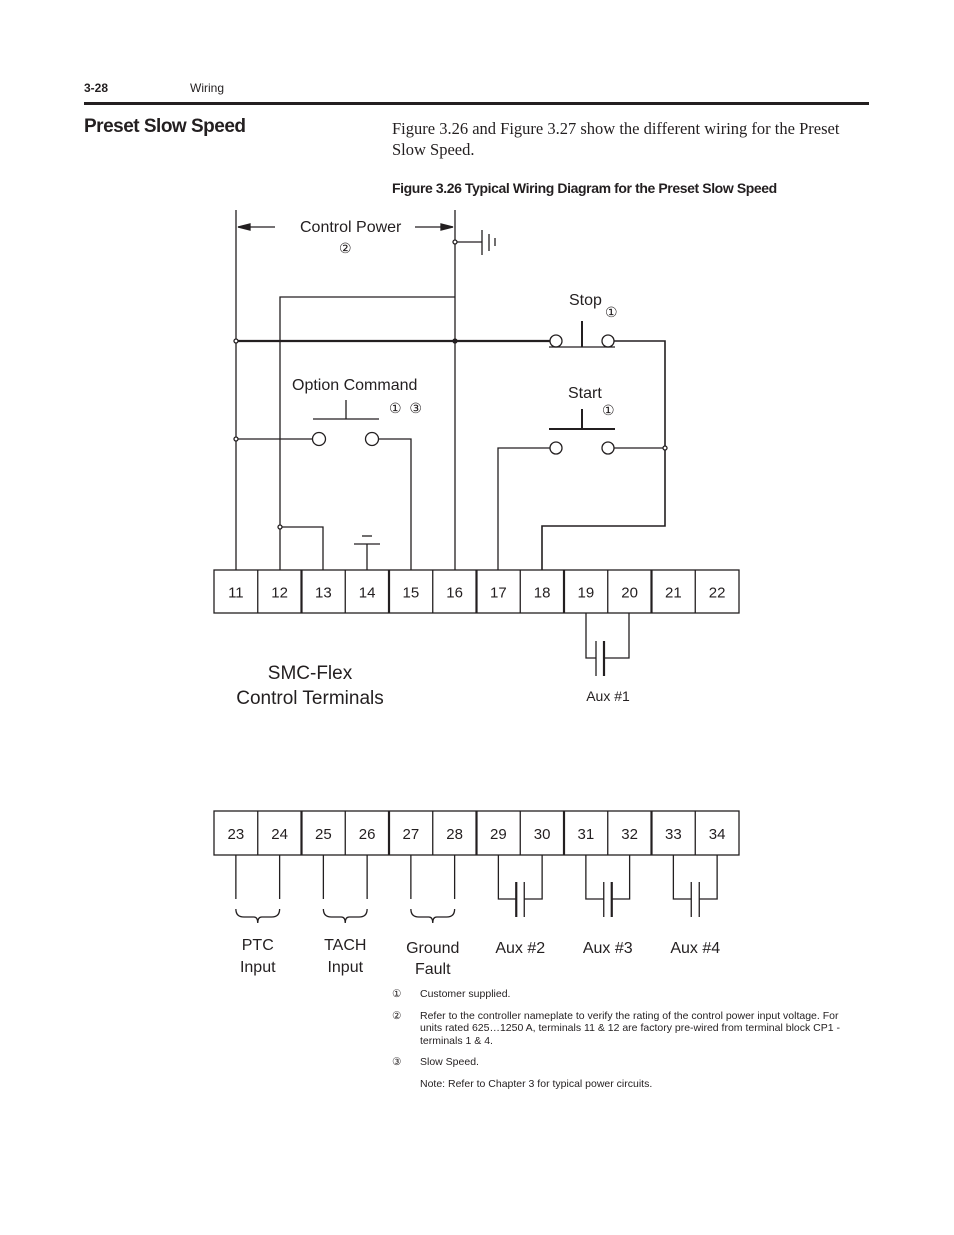  I want to click on aux1-wire-right, so click(617, 636).